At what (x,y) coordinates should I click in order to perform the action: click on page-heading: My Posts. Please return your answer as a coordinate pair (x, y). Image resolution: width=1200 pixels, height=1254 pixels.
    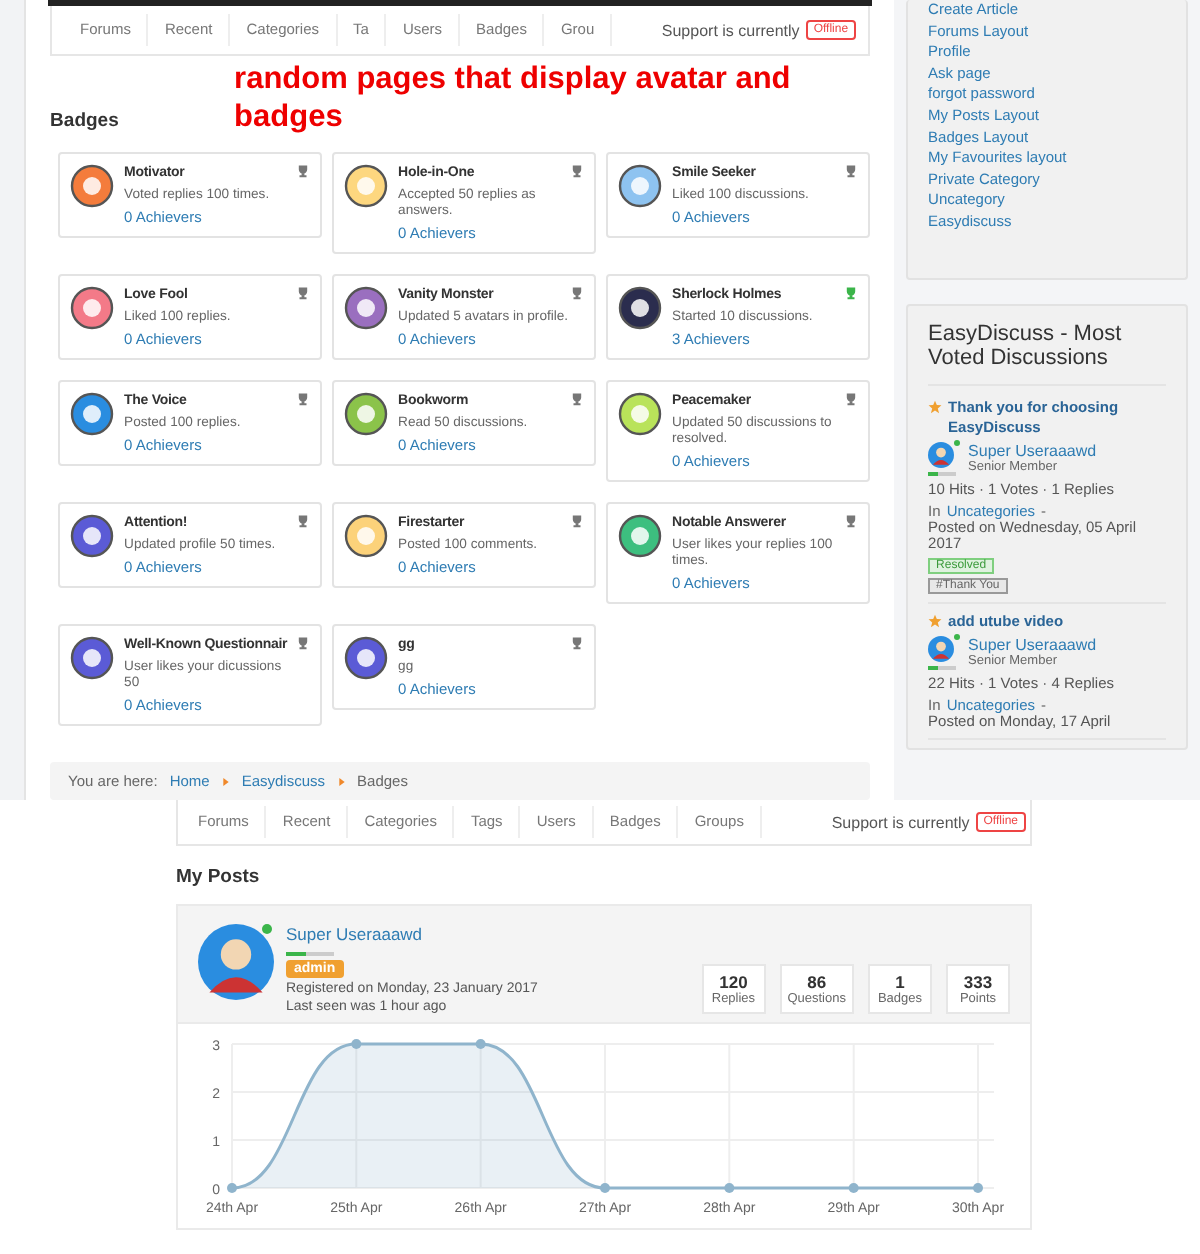
    Looking at the image, I should click on (219, 877).